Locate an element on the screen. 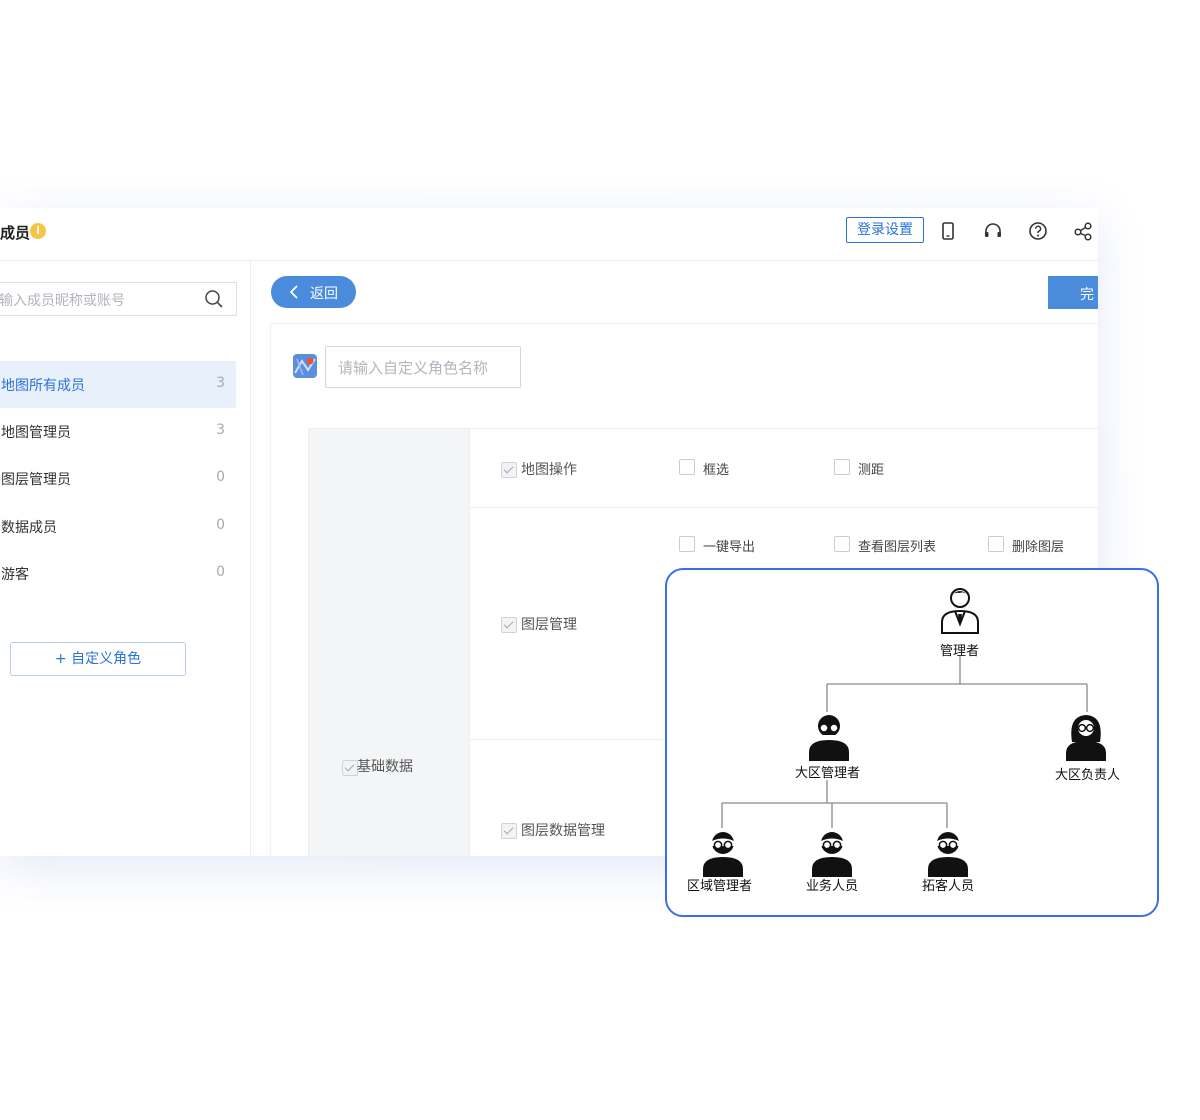 This screenshot has width=1200, height=1120. sidebar-item-guests: 游客 0 is located at coordinates (118, 573).